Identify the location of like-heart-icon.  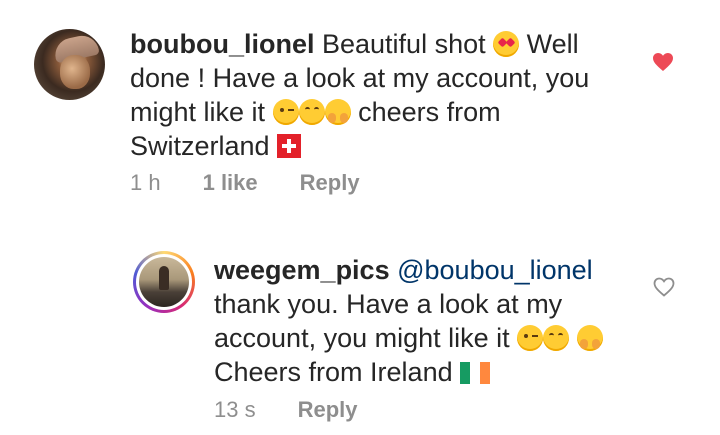
(663, 62).